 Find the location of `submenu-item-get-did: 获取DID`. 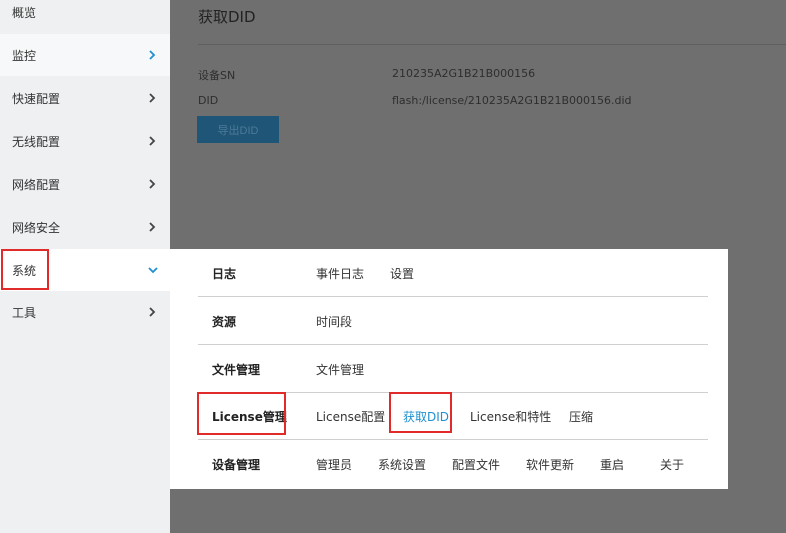

submenu-item-get-did: 获取DID is located at coordinates (426, 416).